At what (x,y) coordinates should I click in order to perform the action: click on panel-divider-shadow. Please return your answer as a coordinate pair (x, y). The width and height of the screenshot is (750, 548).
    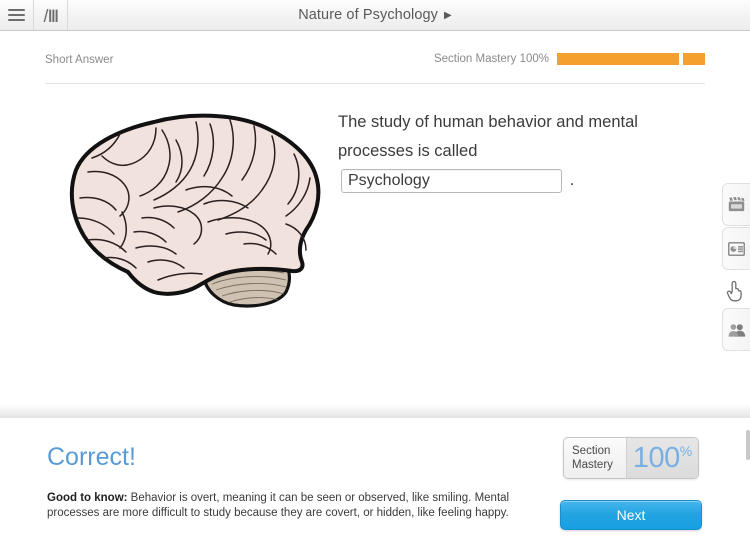
    Looking at the image, I should click on (375, 411).